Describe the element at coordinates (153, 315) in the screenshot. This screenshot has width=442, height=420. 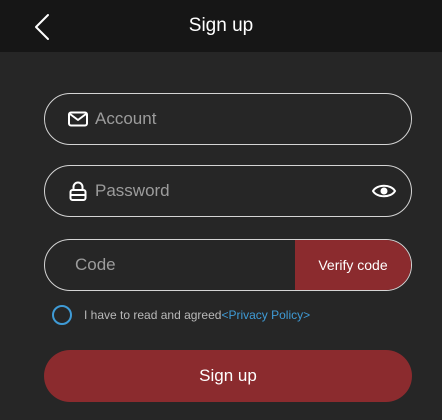
I see `agreement-label: I have to read and agreed` at that location.